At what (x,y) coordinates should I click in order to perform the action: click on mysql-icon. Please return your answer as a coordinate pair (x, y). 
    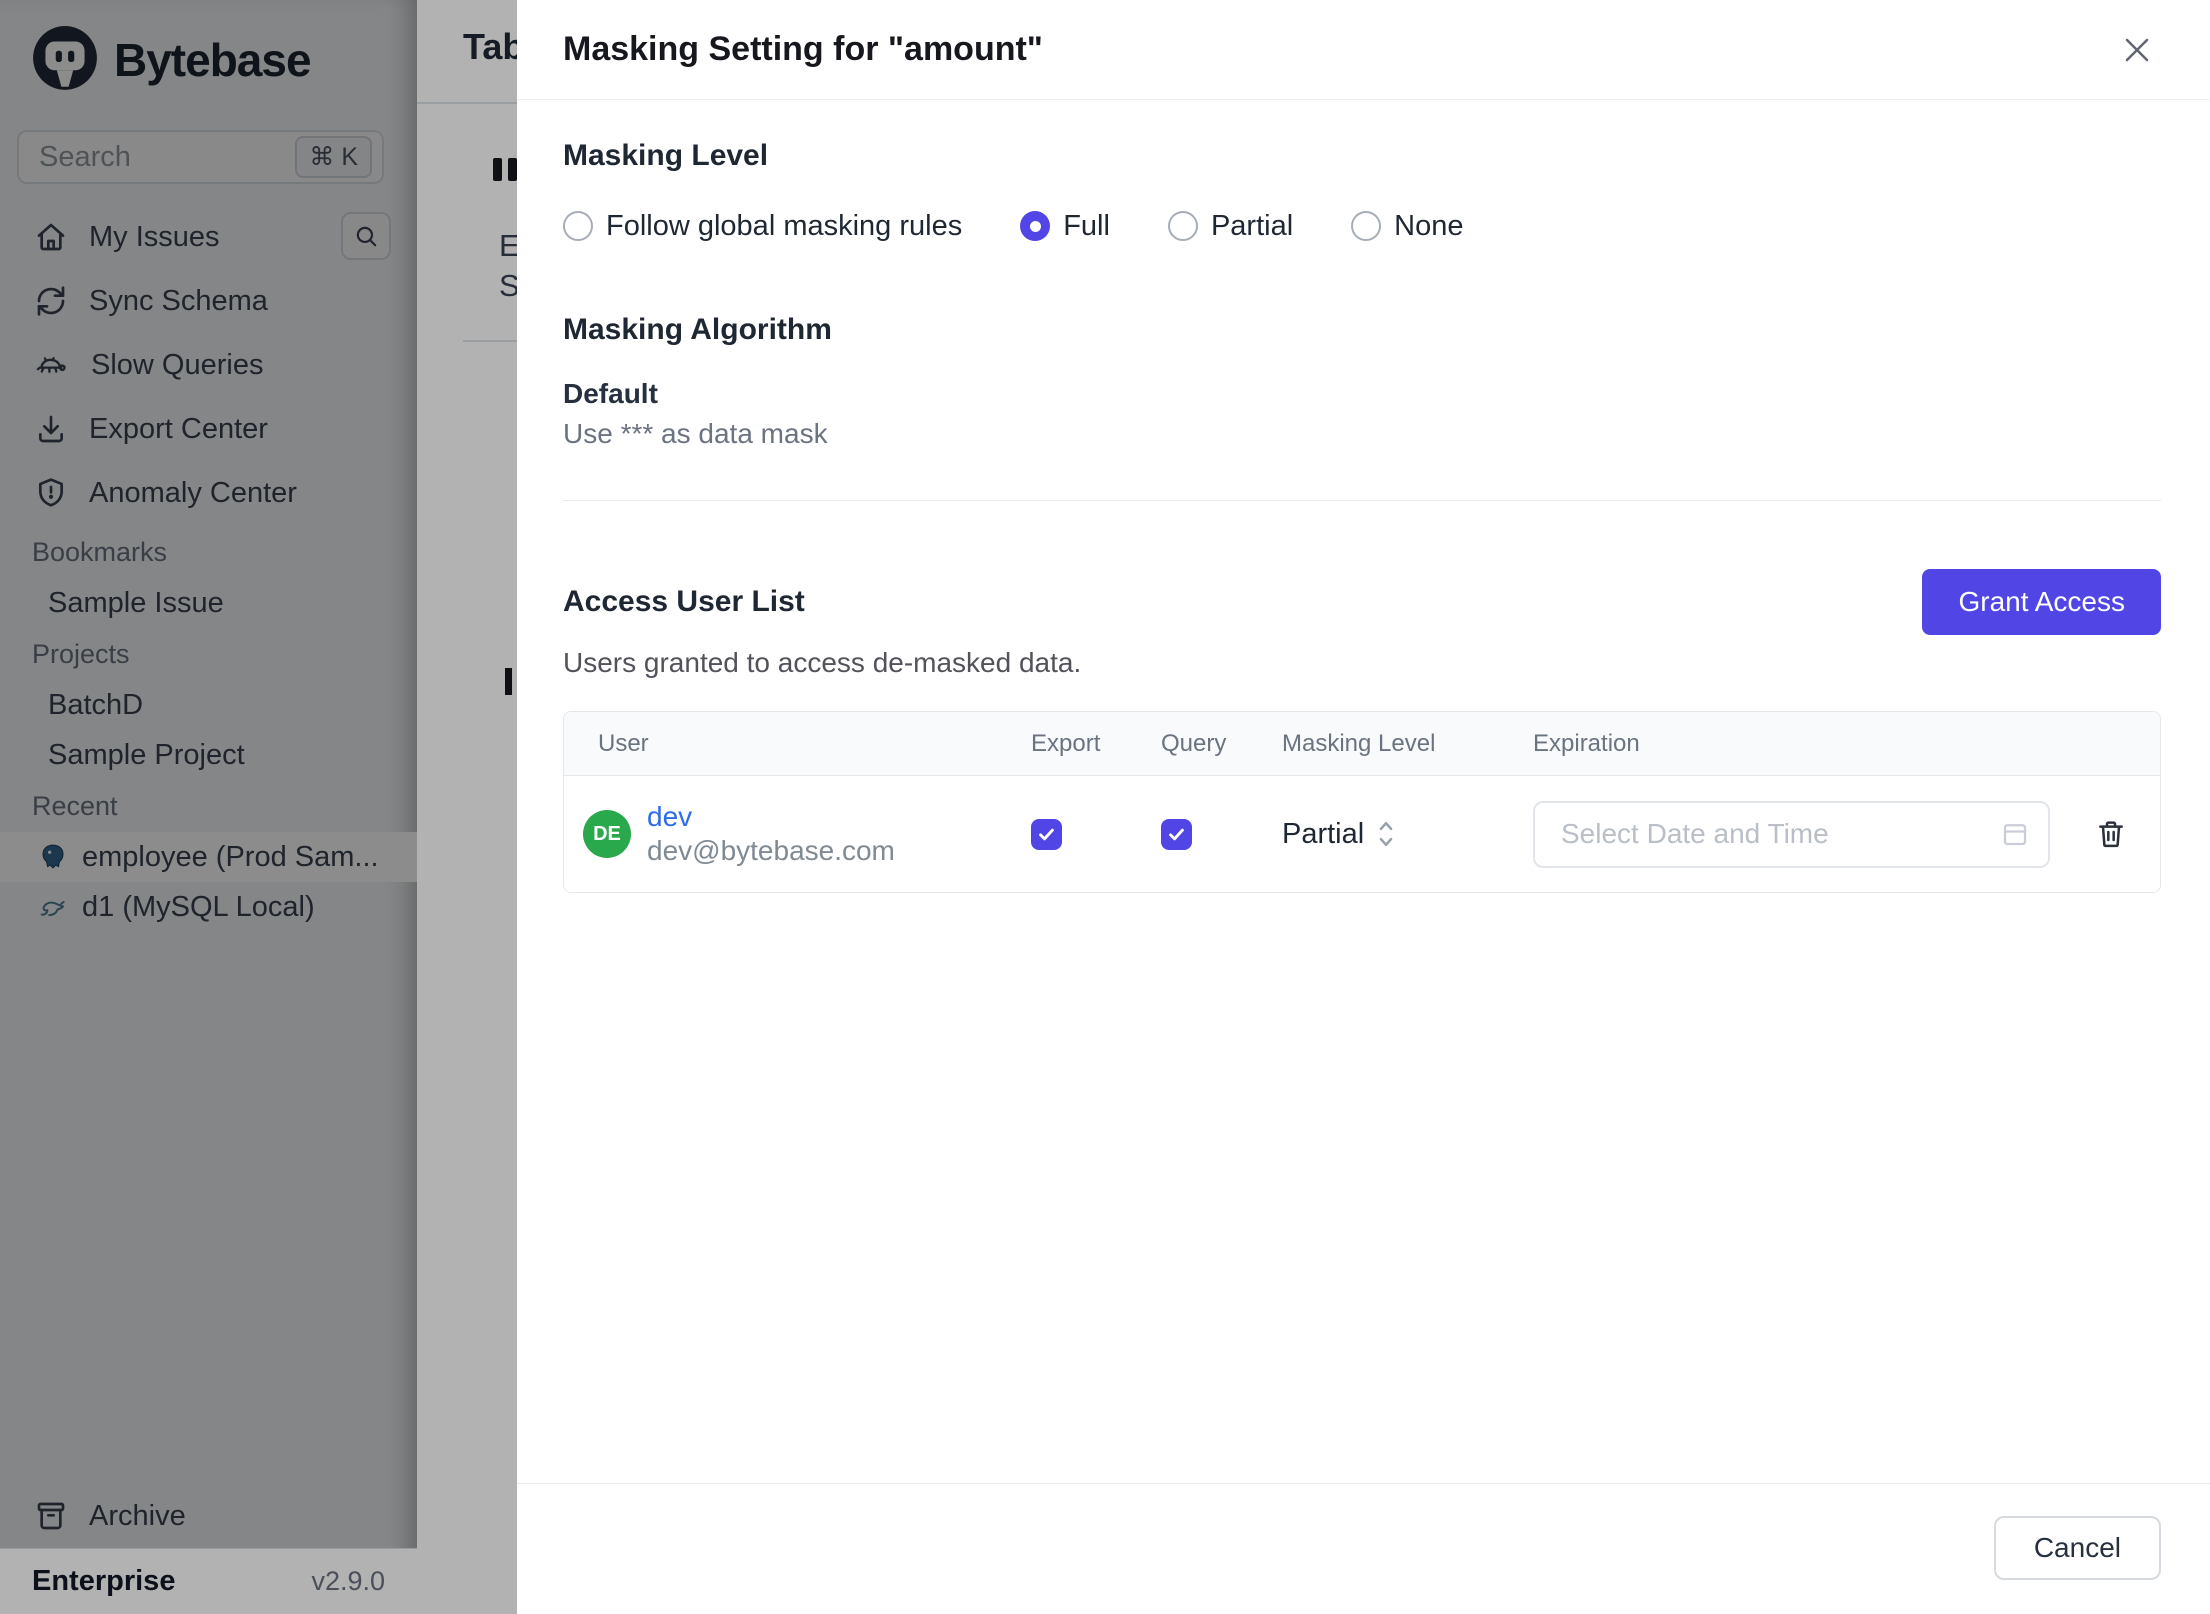
    Looking at the image, I should click on (52, 909).